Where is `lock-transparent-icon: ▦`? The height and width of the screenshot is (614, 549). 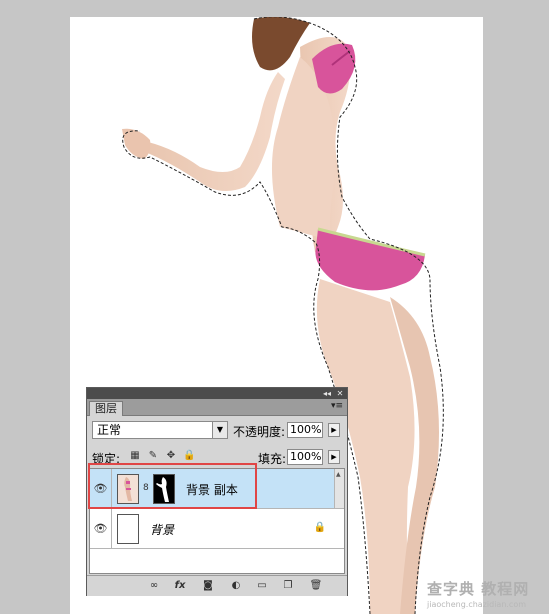 lock-transparent-icon: ▦ is located at coordinates (135, 456).